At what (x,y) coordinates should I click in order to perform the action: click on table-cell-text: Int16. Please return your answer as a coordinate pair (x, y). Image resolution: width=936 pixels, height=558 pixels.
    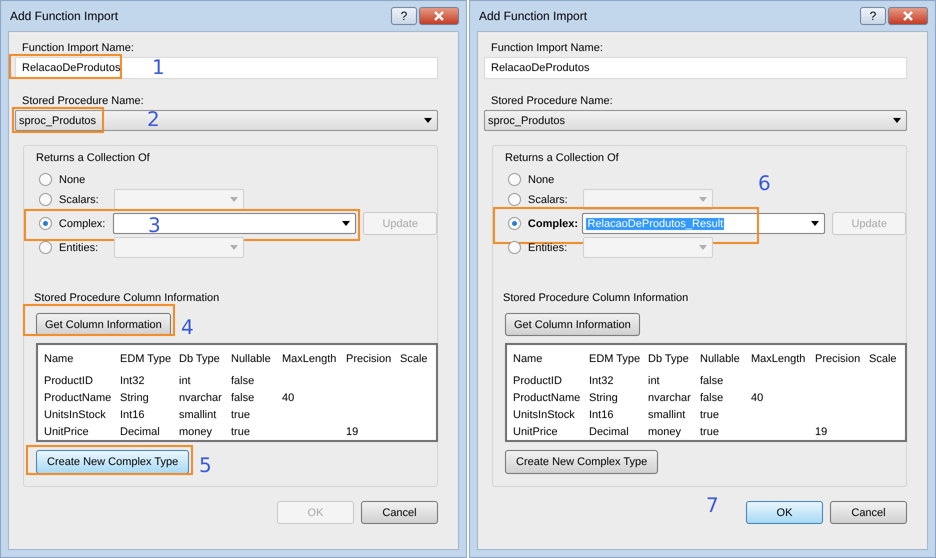
    Looking at the image, I should click on (133, 414).